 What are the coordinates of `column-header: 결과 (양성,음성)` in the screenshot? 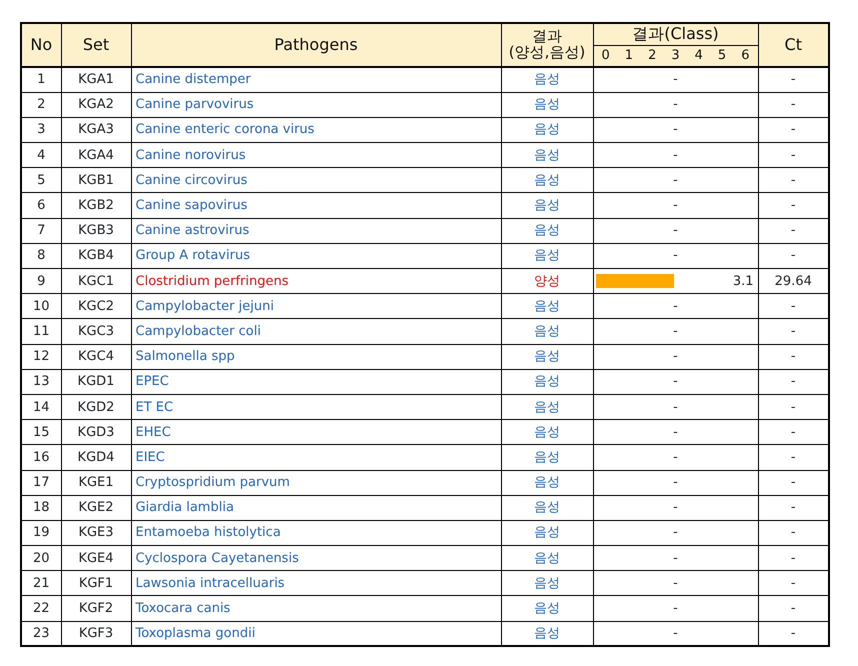 It's located at (547, 45).